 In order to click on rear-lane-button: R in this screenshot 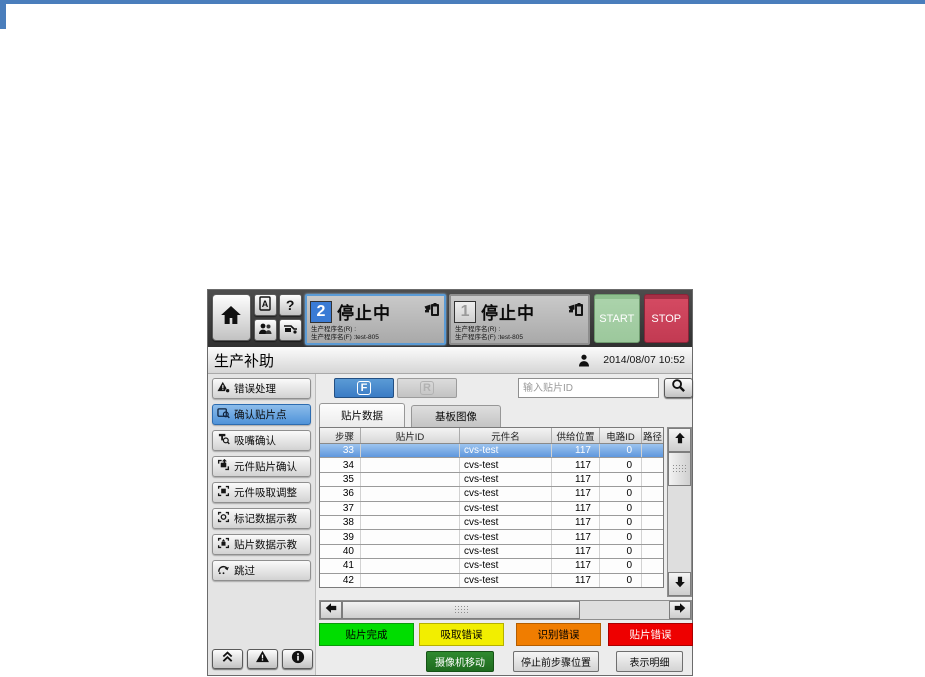, I will do `click(427, 388)`.